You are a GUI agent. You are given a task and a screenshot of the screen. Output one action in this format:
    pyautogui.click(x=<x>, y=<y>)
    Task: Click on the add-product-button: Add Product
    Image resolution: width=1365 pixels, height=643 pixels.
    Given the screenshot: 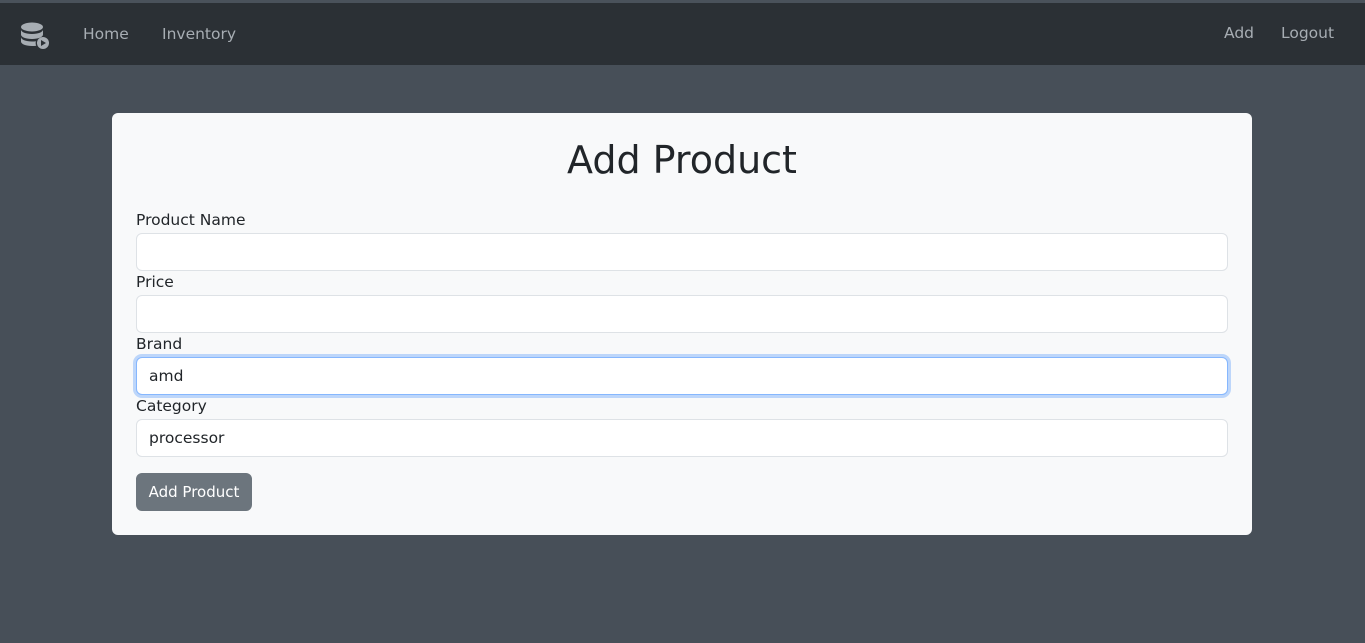 What is the action you would take?
    pyautogui.click(x=194, y=492)
    